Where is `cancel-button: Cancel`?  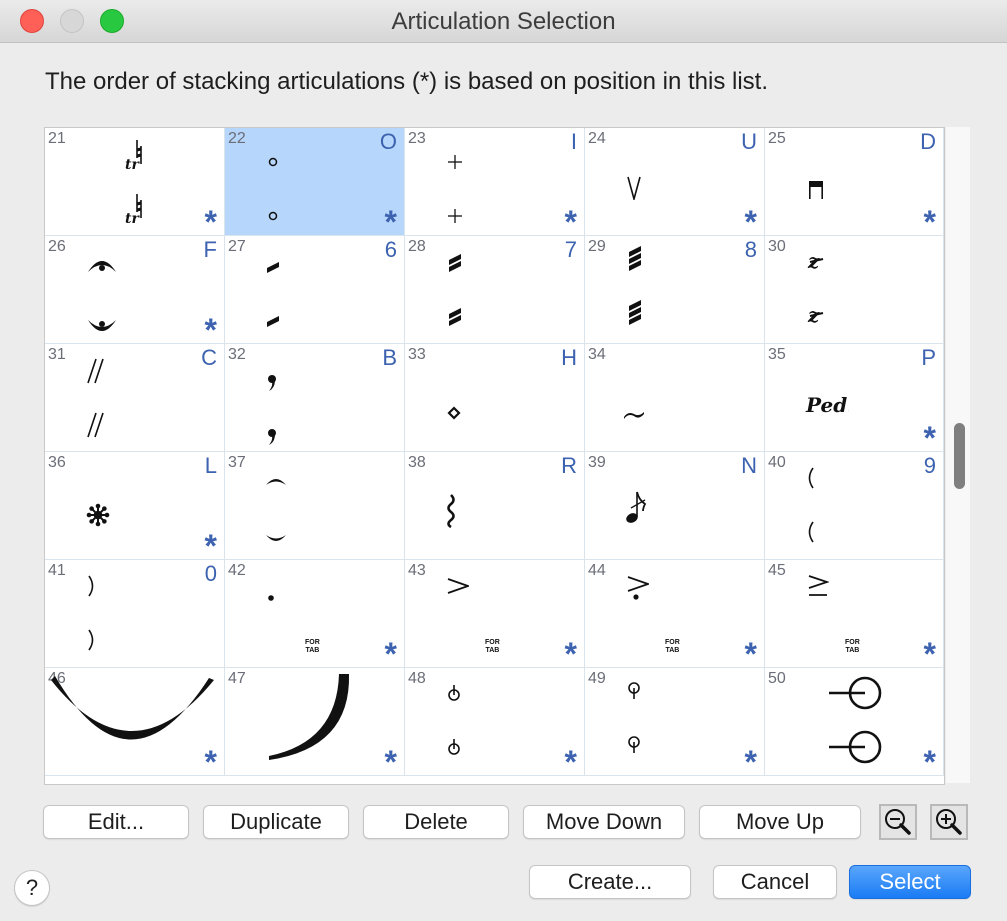
cancel-button: Cancel is located at coordinates (775, 882).